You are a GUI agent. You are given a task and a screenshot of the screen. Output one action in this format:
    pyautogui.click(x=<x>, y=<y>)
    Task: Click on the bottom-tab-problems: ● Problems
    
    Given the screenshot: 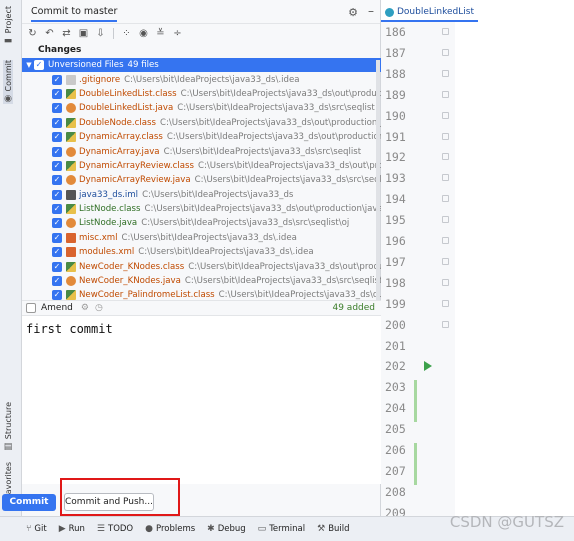 What is the action you would take?
    pyautogui.click(x=170, y=529)
    